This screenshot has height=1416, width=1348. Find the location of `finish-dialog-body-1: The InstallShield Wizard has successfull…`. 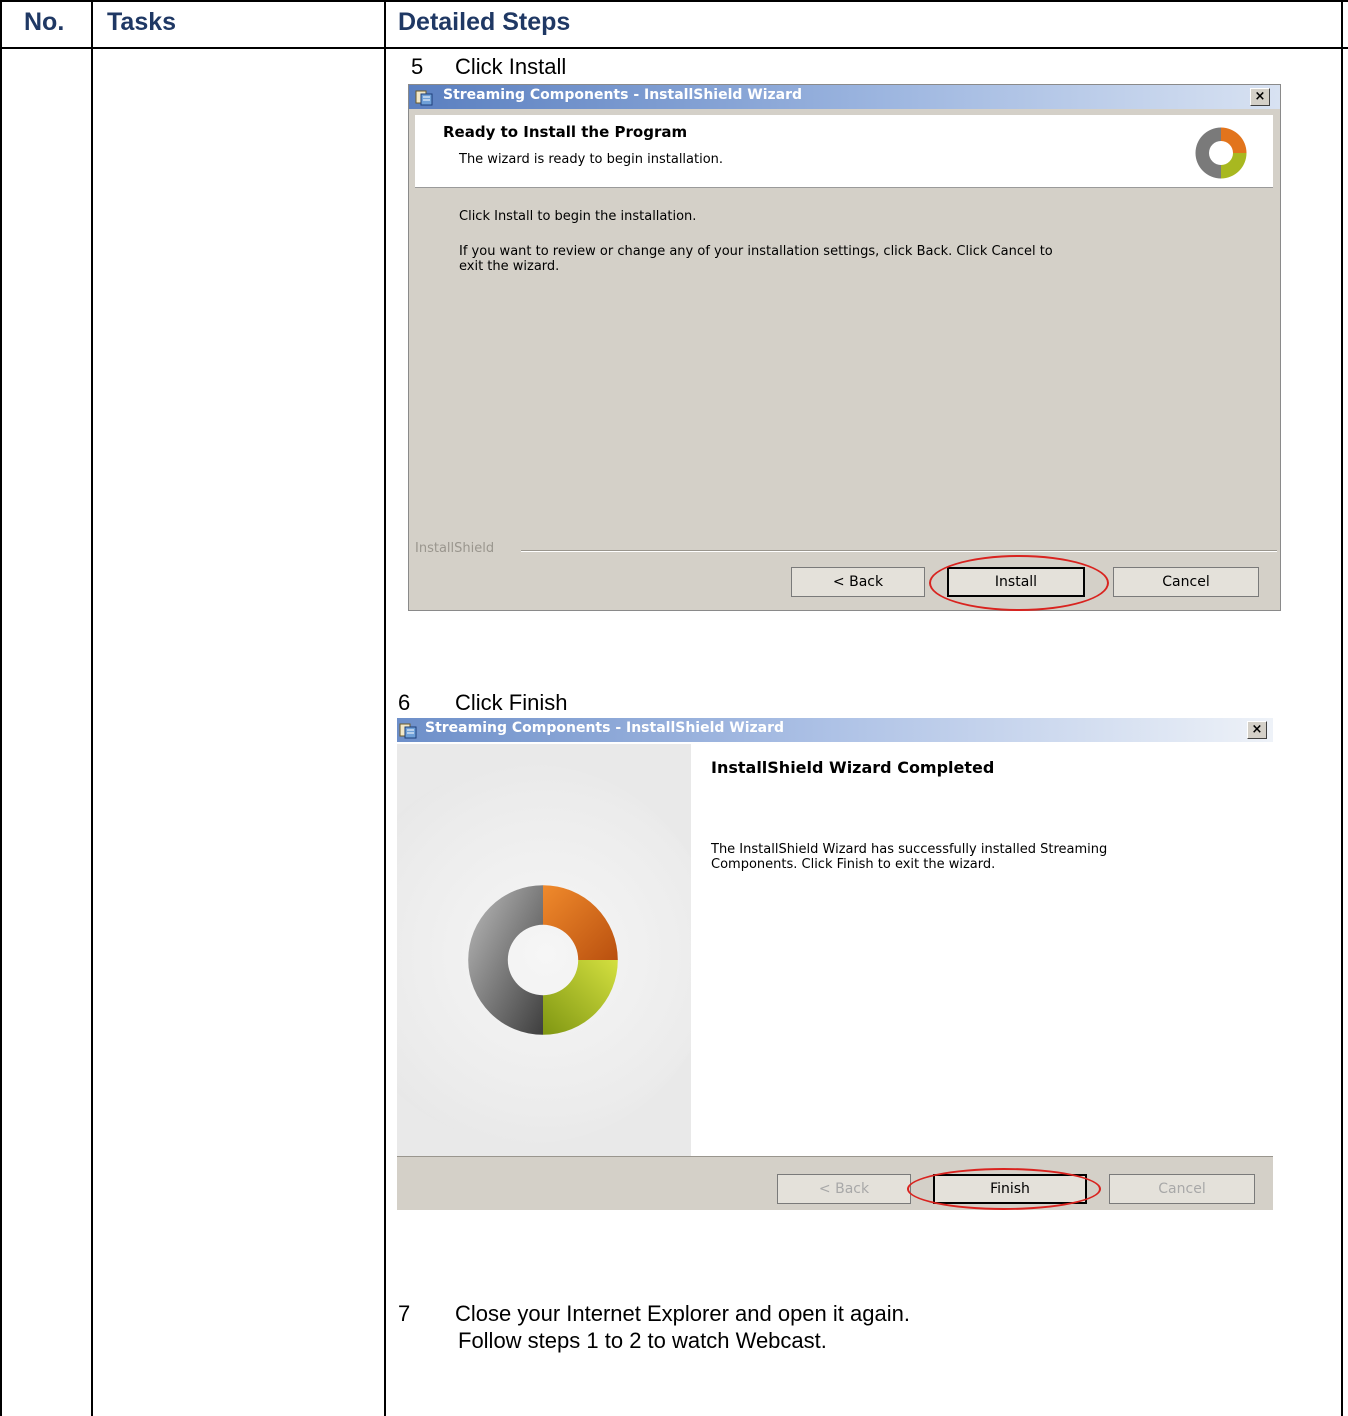

finish-dialog-body-1: The InstallShield Wizard has successfull… is located at coordinates (909, 849).